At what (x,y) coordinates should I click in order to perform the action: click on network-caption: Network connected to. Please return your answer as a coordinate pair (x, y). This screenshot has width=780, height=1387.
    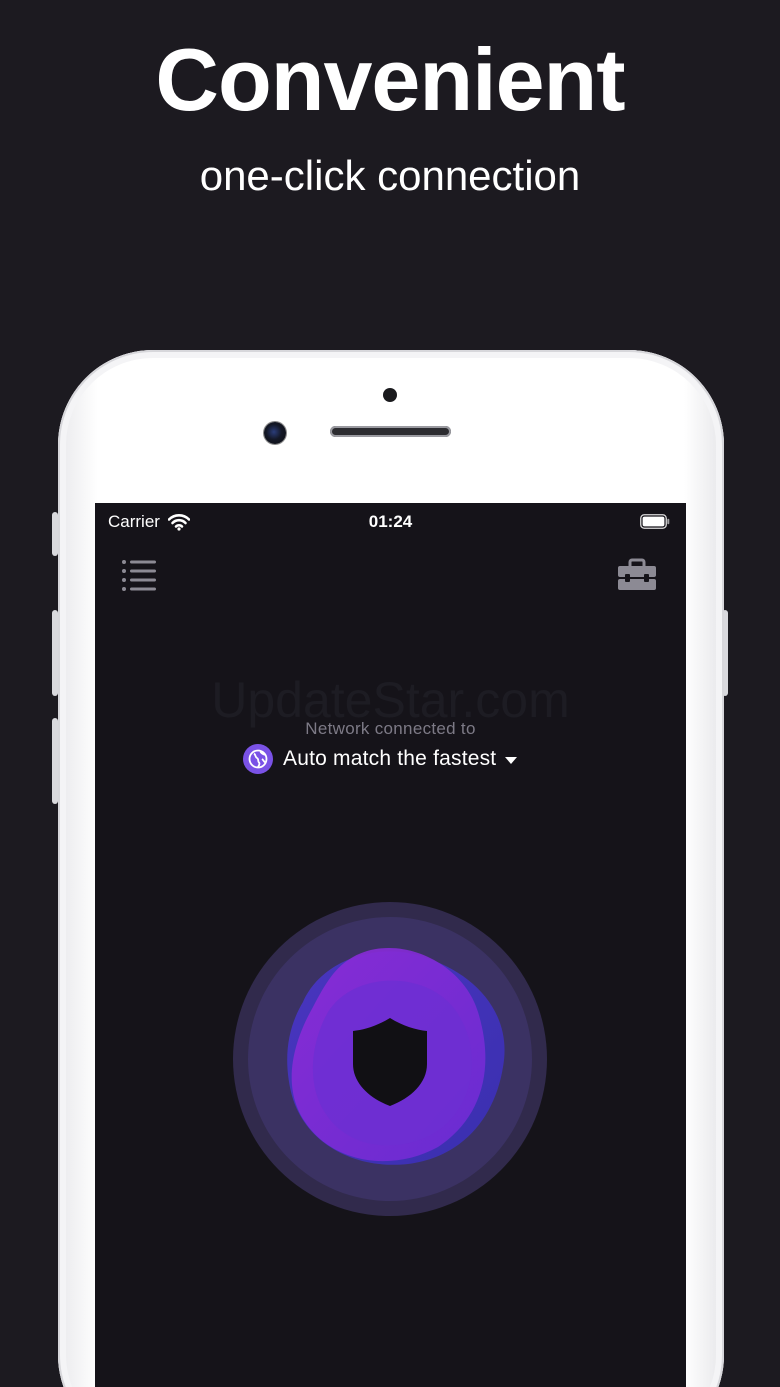
    Looking at the image, I should click on (390, 728).